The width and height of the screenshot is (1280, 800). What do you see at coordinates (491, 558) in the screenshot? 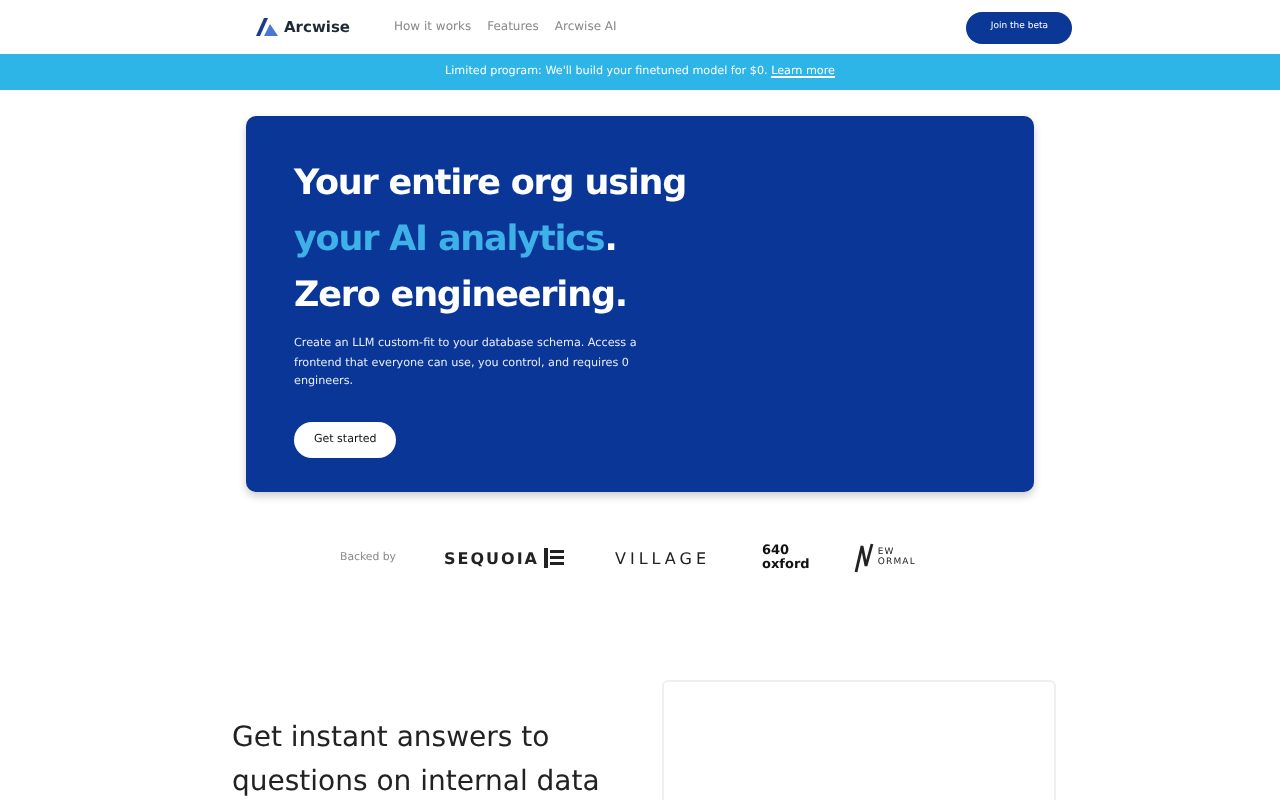
I see `investor-logo: SEQUOIA` at bounding box center [491, 558].